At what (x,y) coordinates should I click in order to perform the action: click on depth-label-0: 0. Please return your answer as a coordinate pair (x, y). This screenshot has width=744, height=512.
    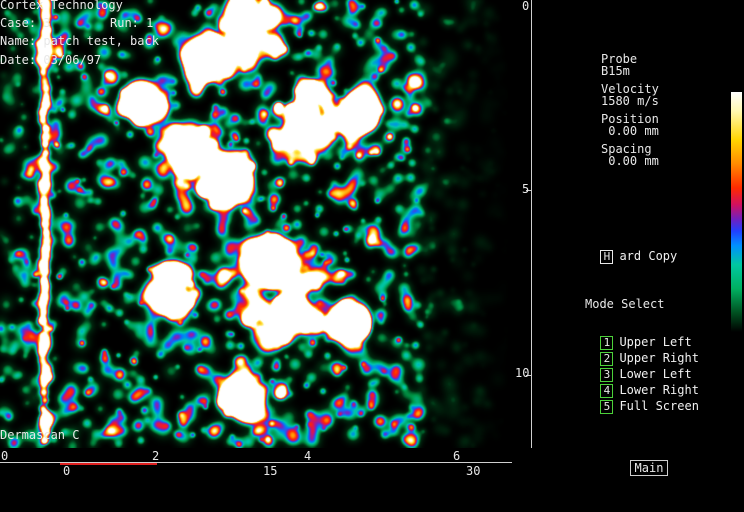
    Looking at the image, I should click on (526, 6).